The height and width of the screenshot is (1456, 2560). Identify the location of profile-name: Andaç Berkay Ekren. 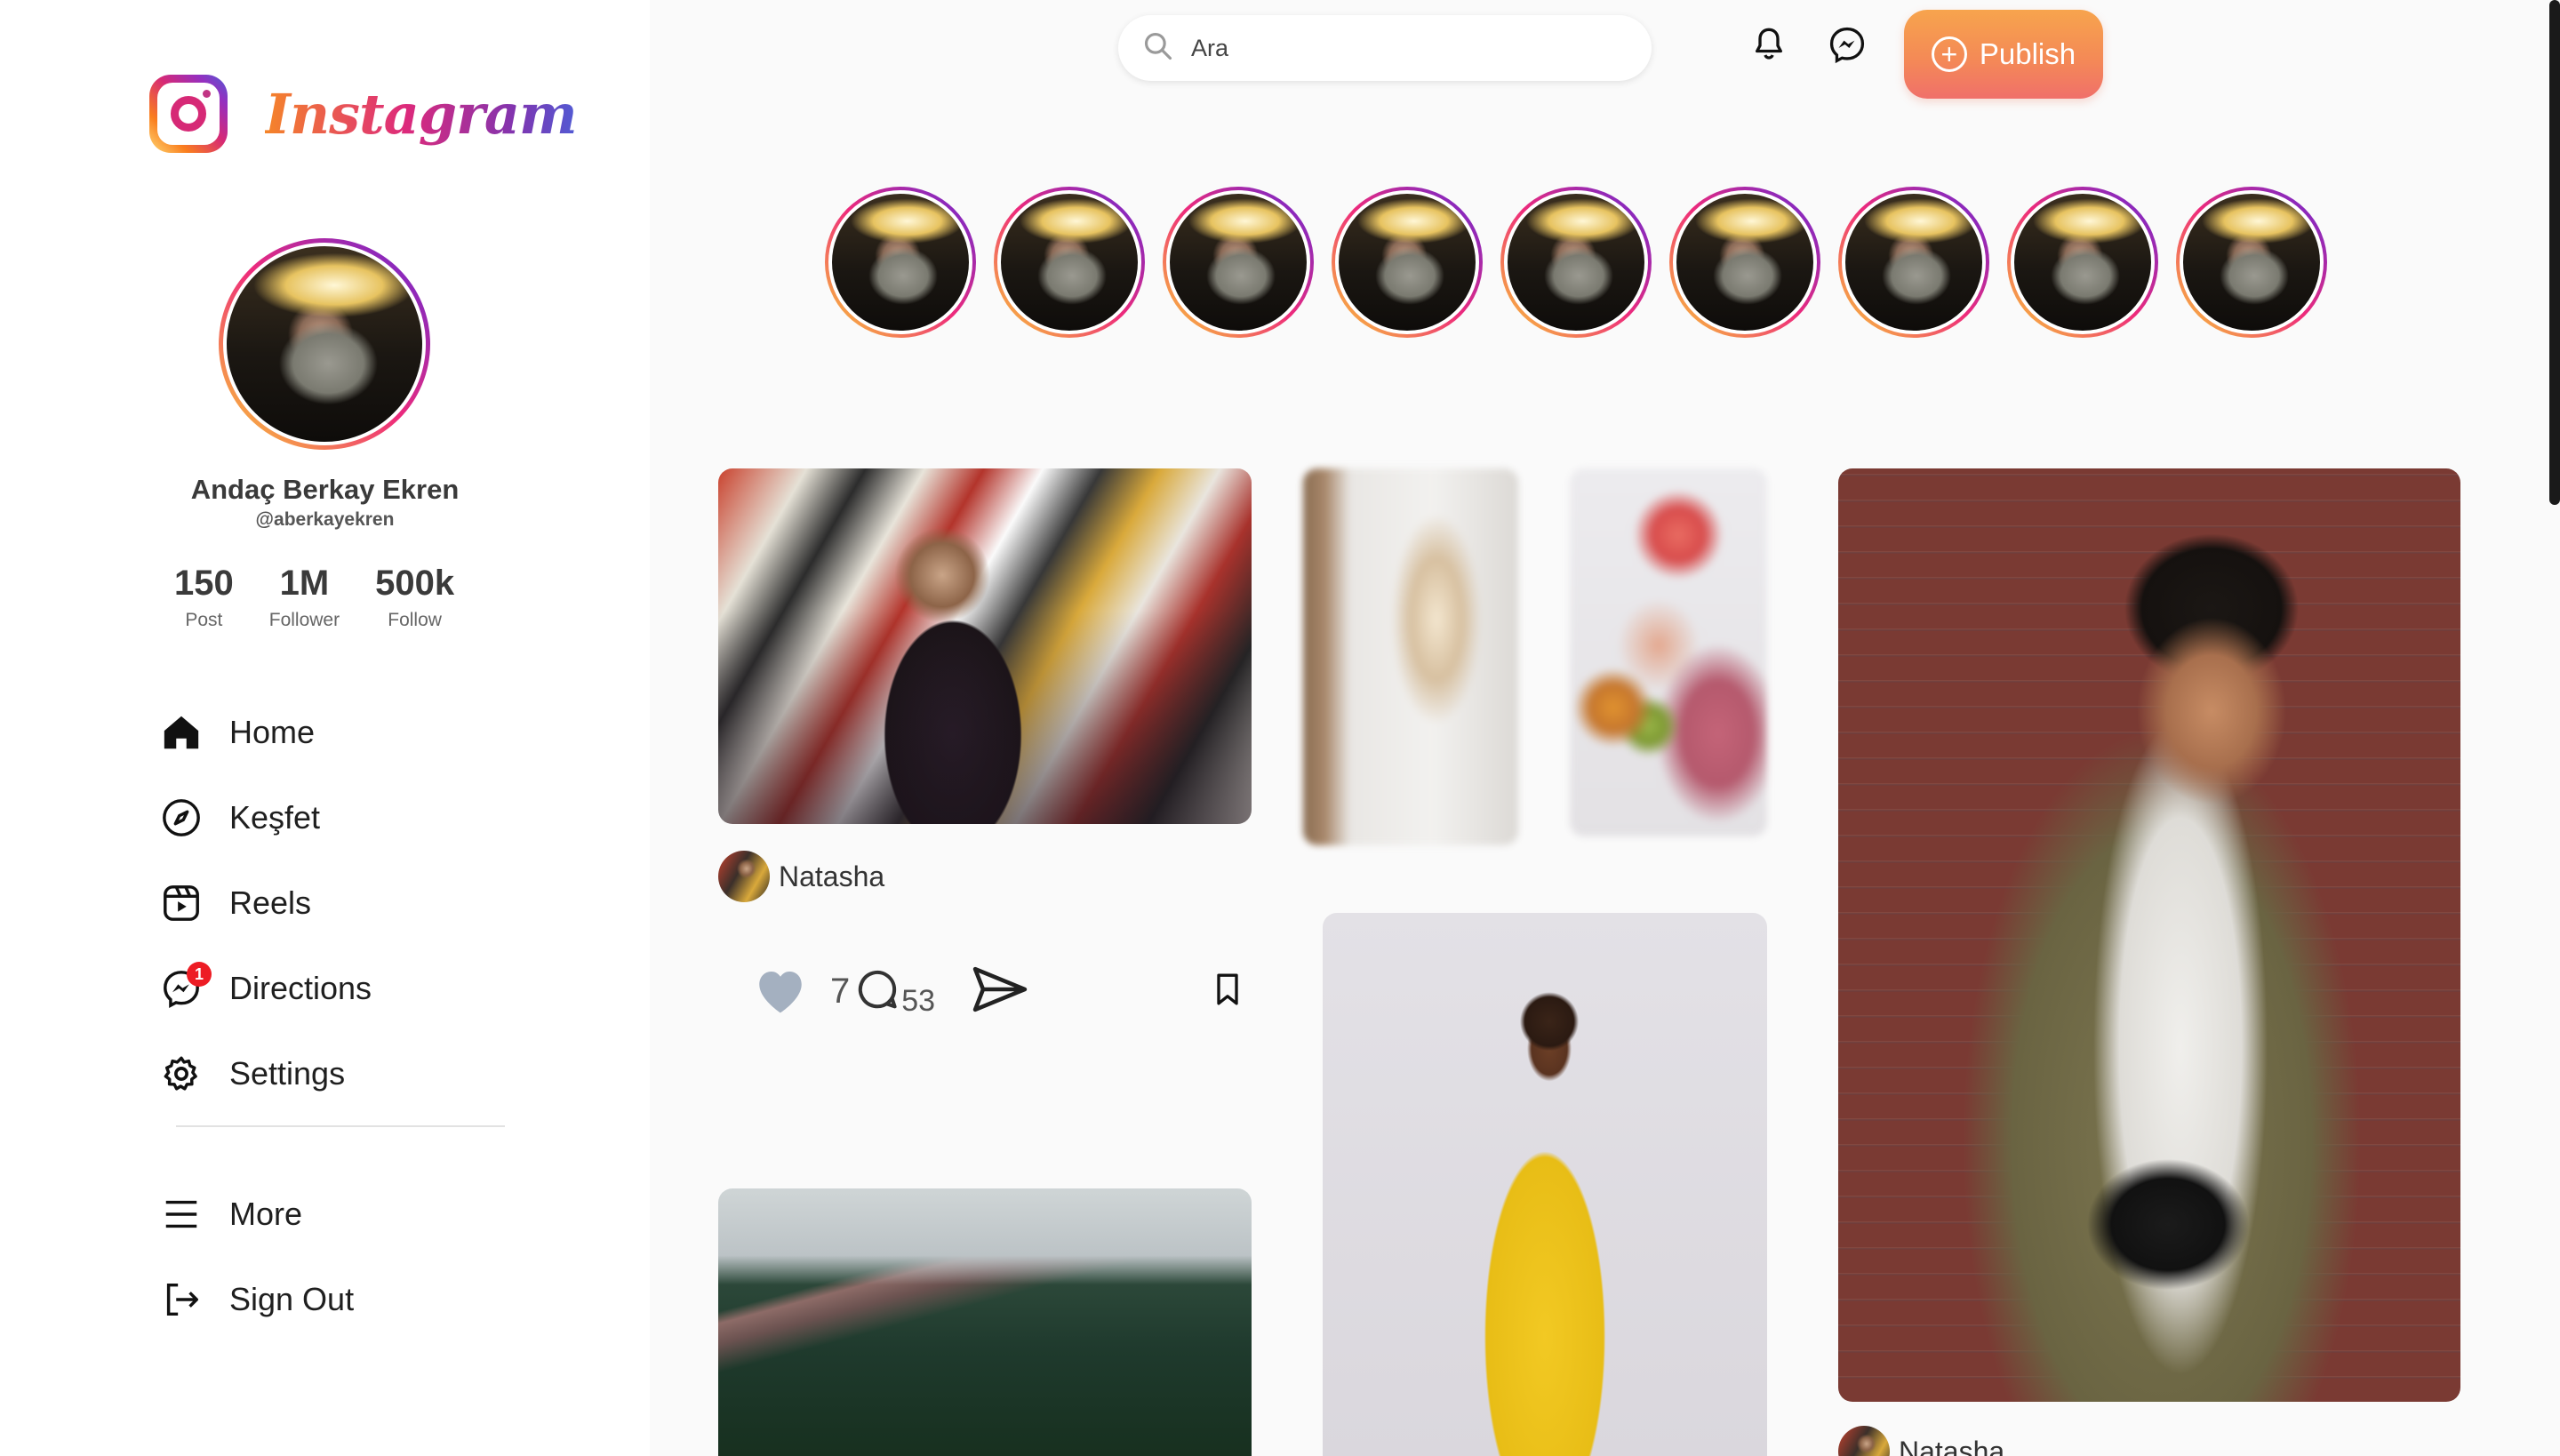
(325, 489).